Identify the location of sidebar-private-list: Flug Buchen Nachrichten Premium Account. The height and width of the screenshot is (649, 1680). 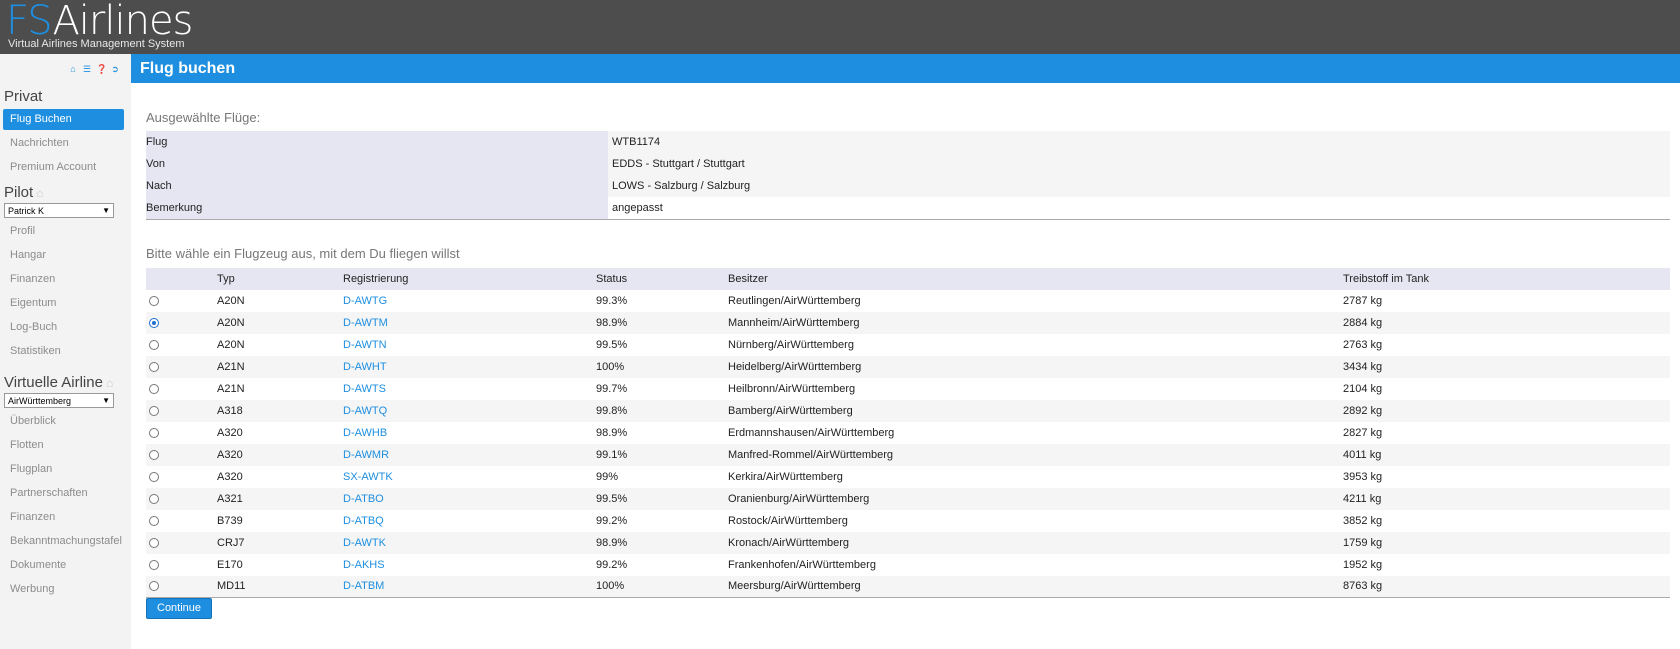
(65, 143).